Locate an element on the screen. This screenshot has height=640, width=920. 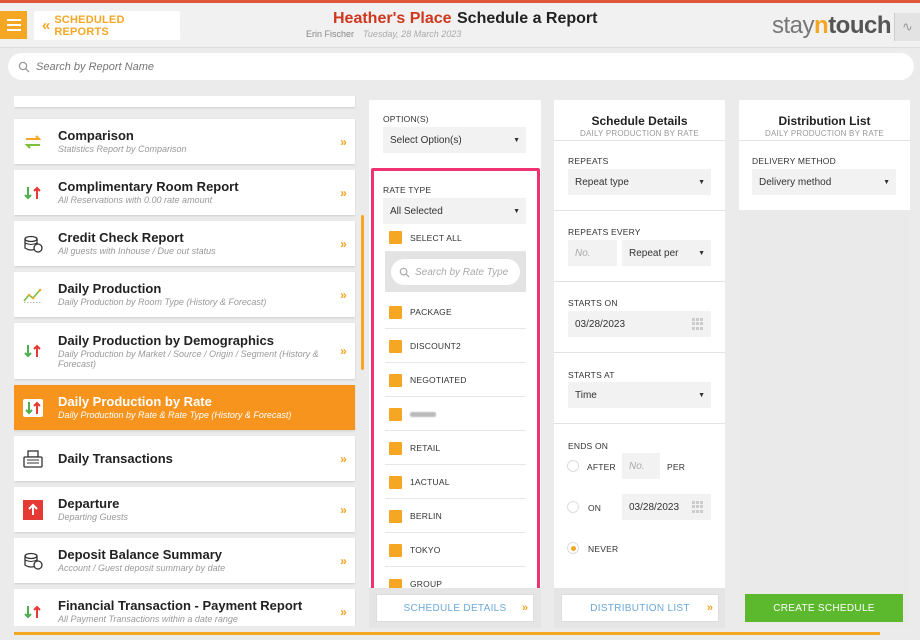
back-to-scheduled-reports-button: « SCHEDULED REPORTS is located at coordinates (107, 25).